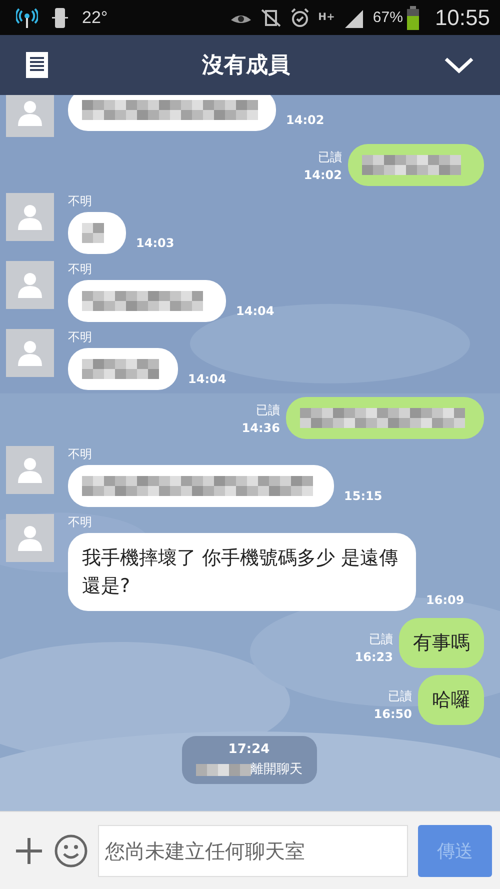  What do you see at coordinates (393, 714) in the screenshot?
I see `message-time: 16:50` at bounding box center [393, 714].